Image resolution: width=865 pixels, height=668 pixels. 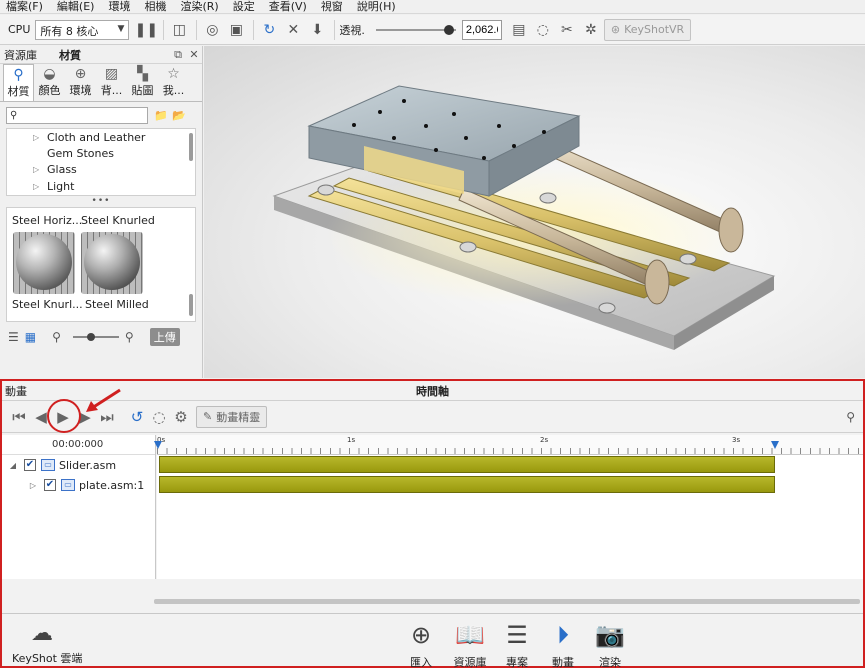 I want to click on menu-file: 檔案(F), so click(x=24, y=6).